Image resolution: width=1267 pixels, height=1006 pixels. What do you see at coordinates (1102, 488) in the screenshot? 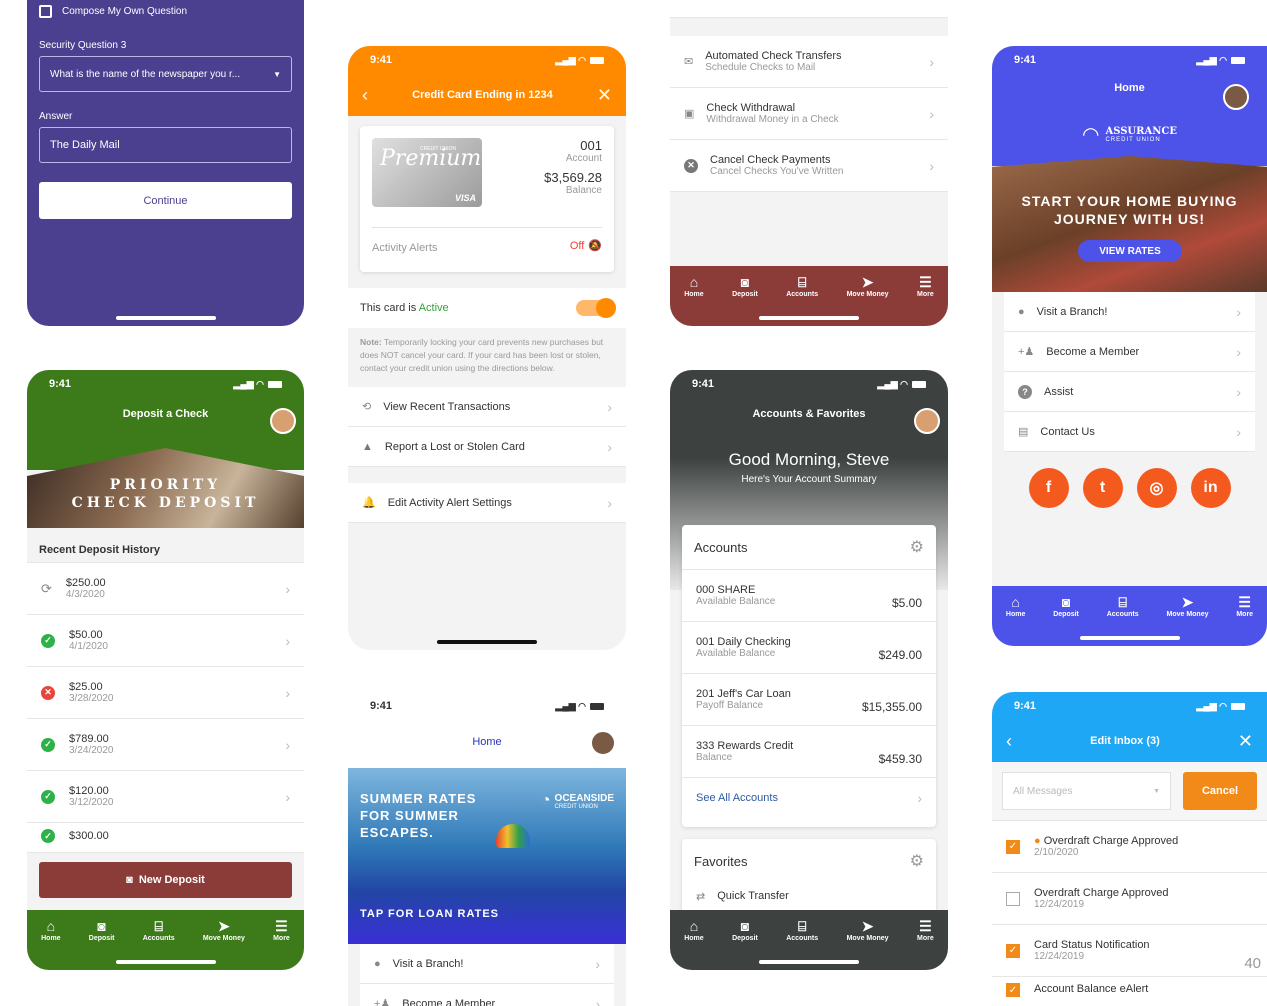
I see `twitter-icon: t` at bounding box center [1102, 488].